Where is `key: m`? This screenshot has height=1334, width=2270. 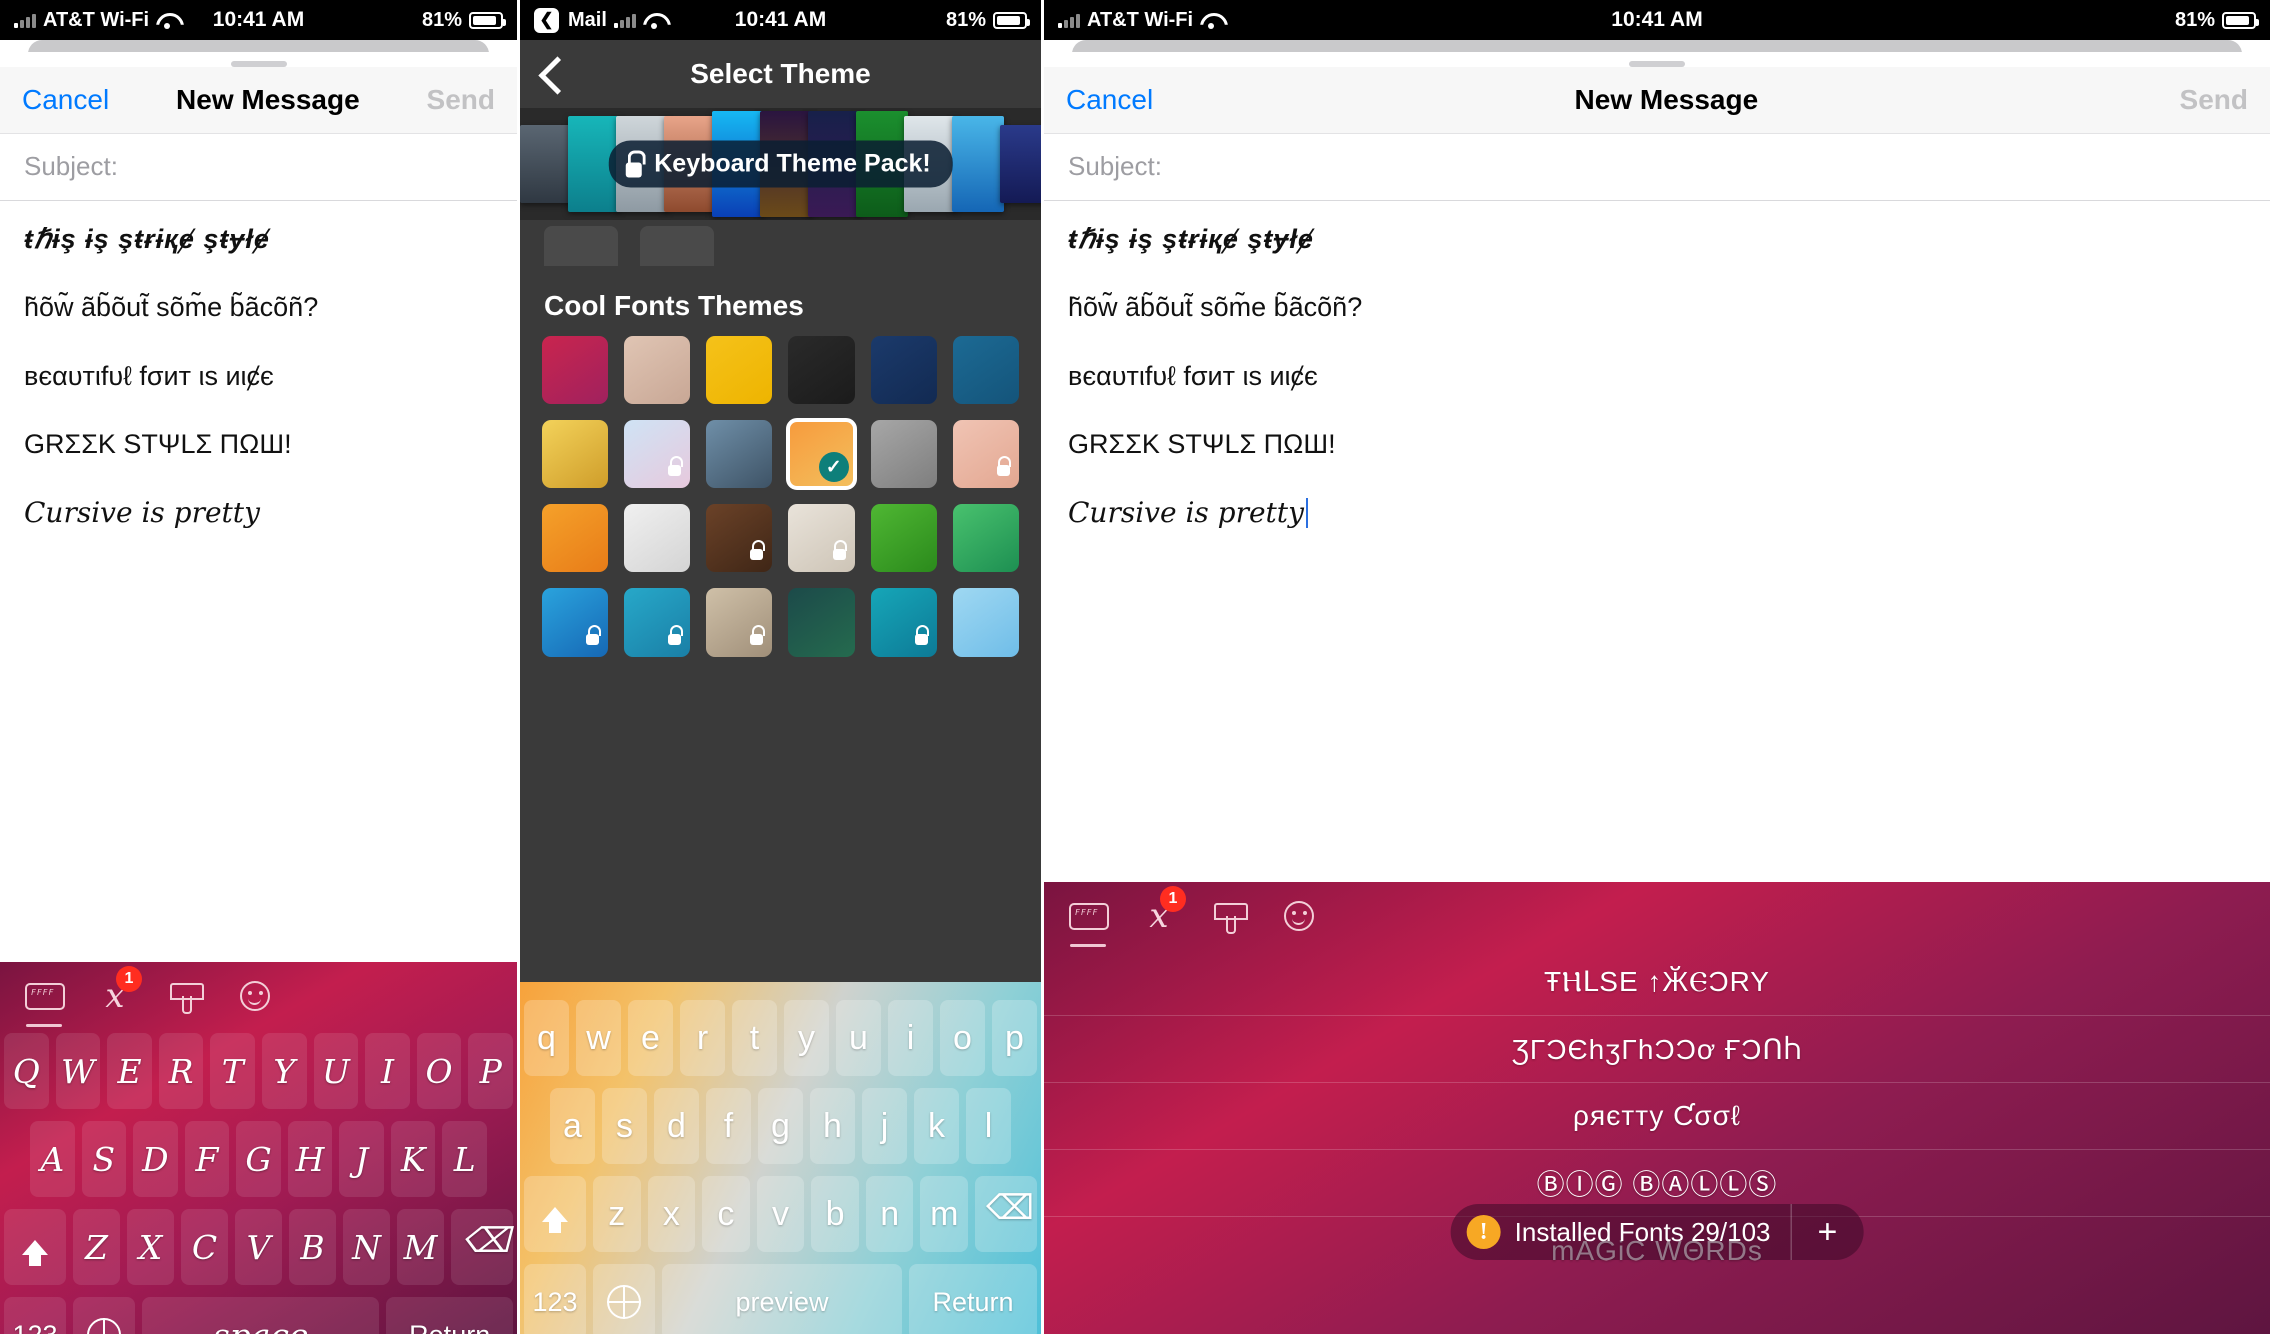
key: m is located at coordinates (944, 1214).